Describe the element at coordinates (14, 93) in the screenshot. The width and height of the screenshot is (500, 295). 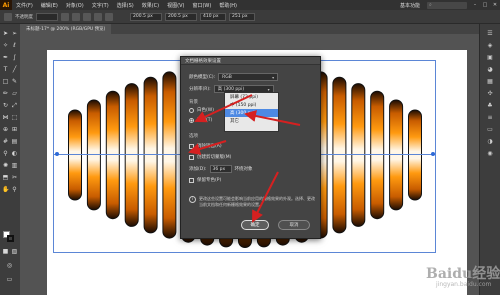
I see `eraser-tool-icon: ▱` at that location.